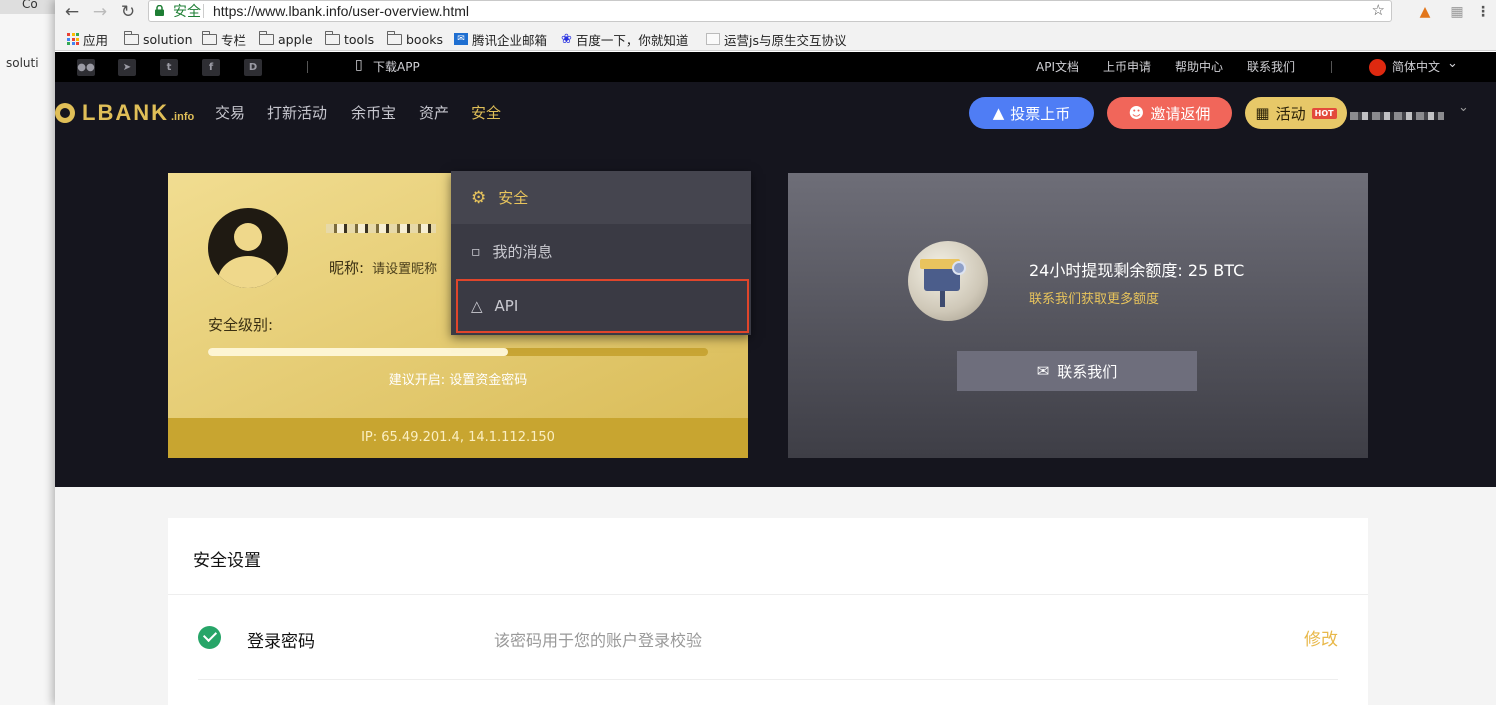 This screenshot has height=705, width=1496. I want to click on bookmark-protocol: 运营js与原生交互协议, so click(776, 39).